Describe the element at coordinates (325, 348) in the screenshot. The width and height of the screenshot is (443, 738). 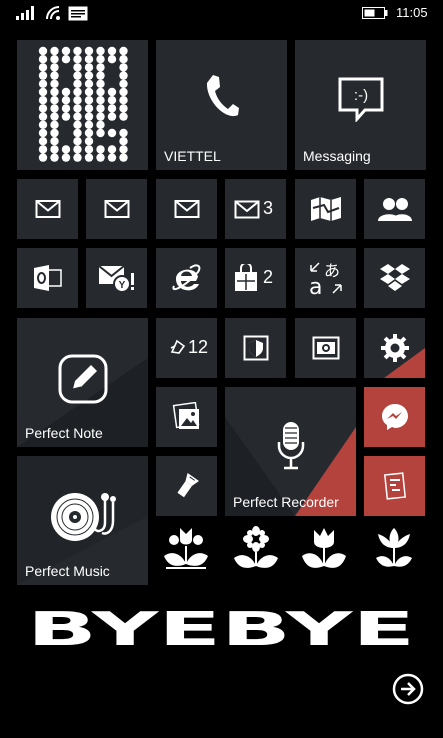
I see `camera-tile` at that location.